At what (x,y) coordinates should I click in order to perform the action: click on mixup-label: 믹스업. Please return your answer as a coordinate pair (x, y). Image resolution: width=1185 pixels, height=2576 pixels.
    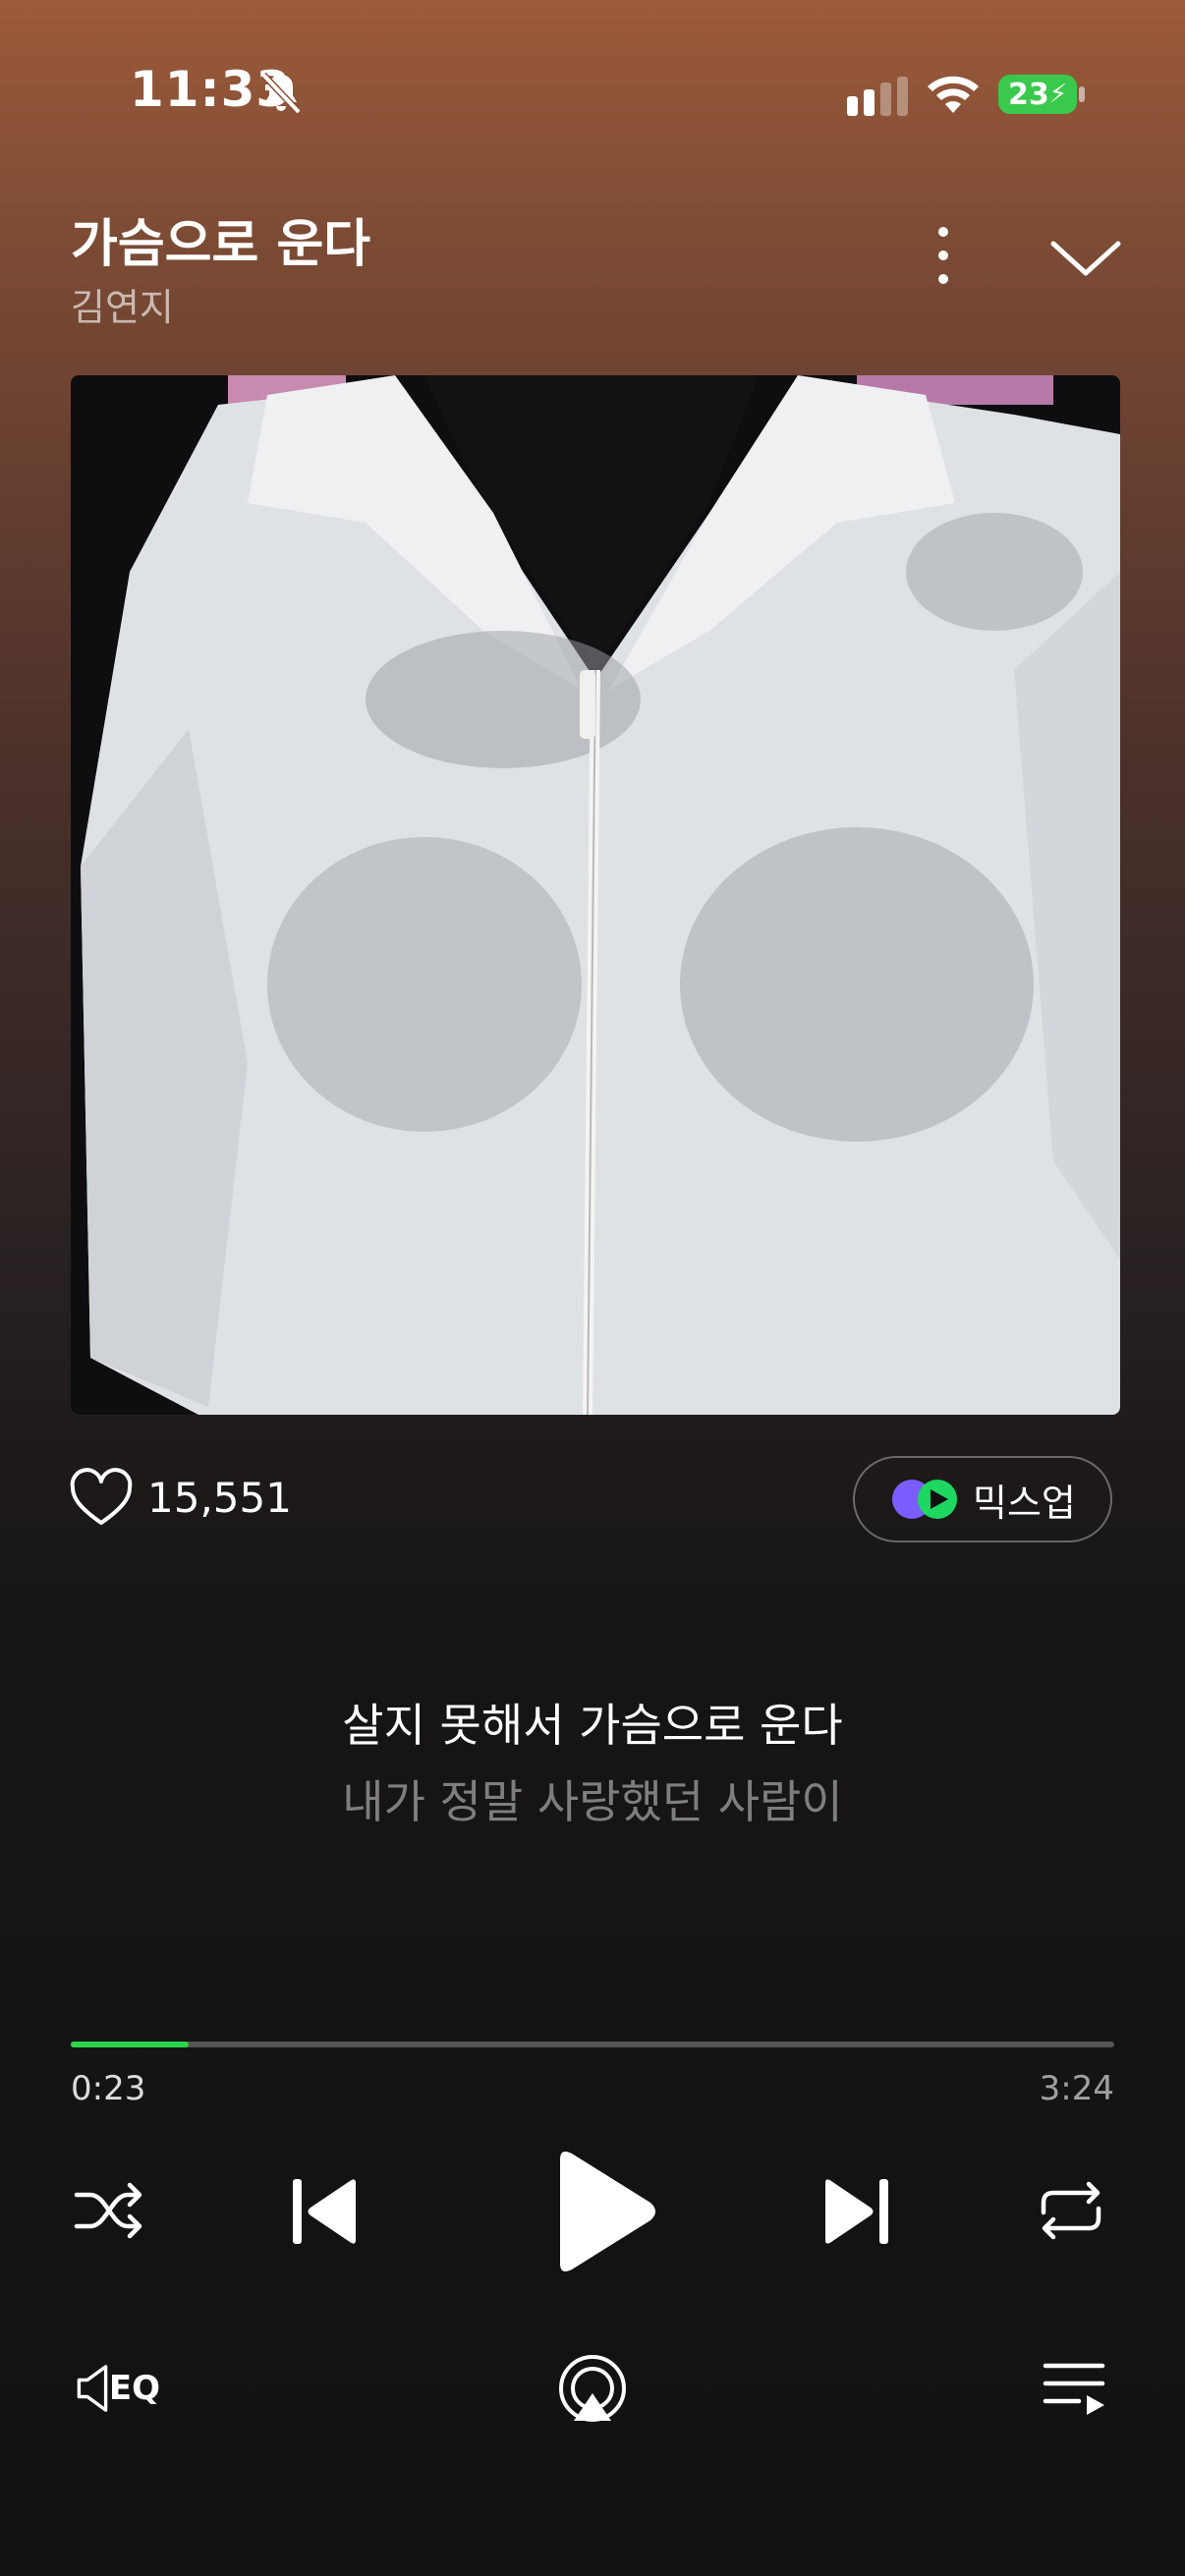
    Looking at the image, I should click on (1025, 1503).